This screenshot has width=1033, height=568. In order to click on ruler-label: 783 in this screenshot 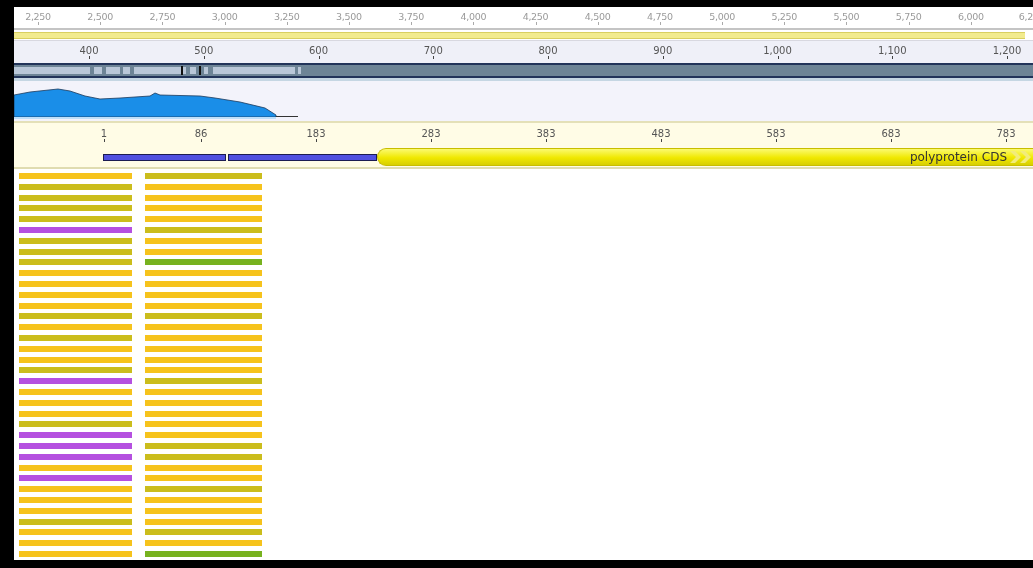, I will do `click(1006, 133)`.